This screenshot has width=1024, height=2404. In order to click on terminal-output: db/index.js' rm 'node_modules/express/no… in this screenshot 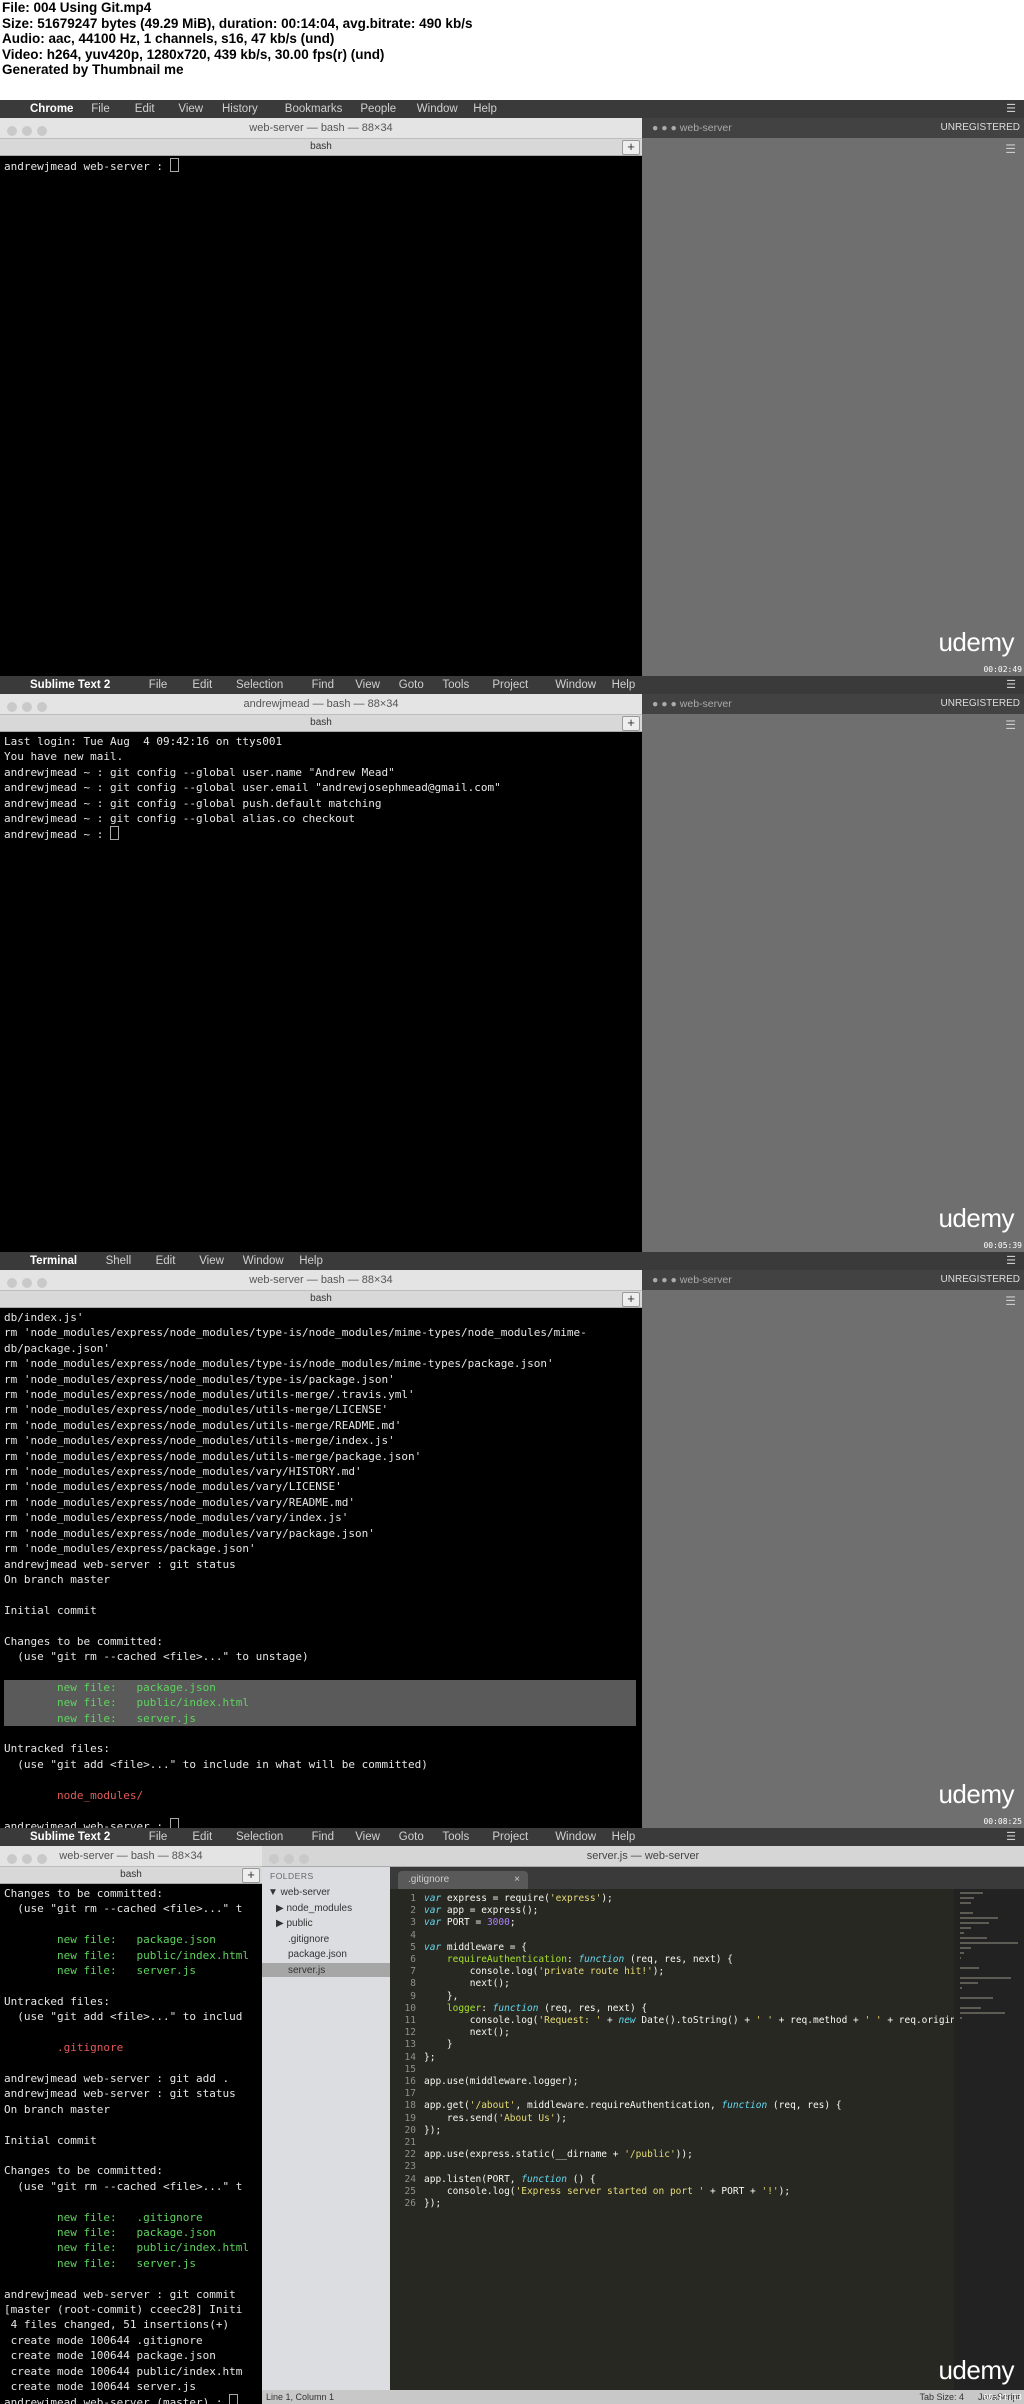, I will do `click(322, 1569)`.